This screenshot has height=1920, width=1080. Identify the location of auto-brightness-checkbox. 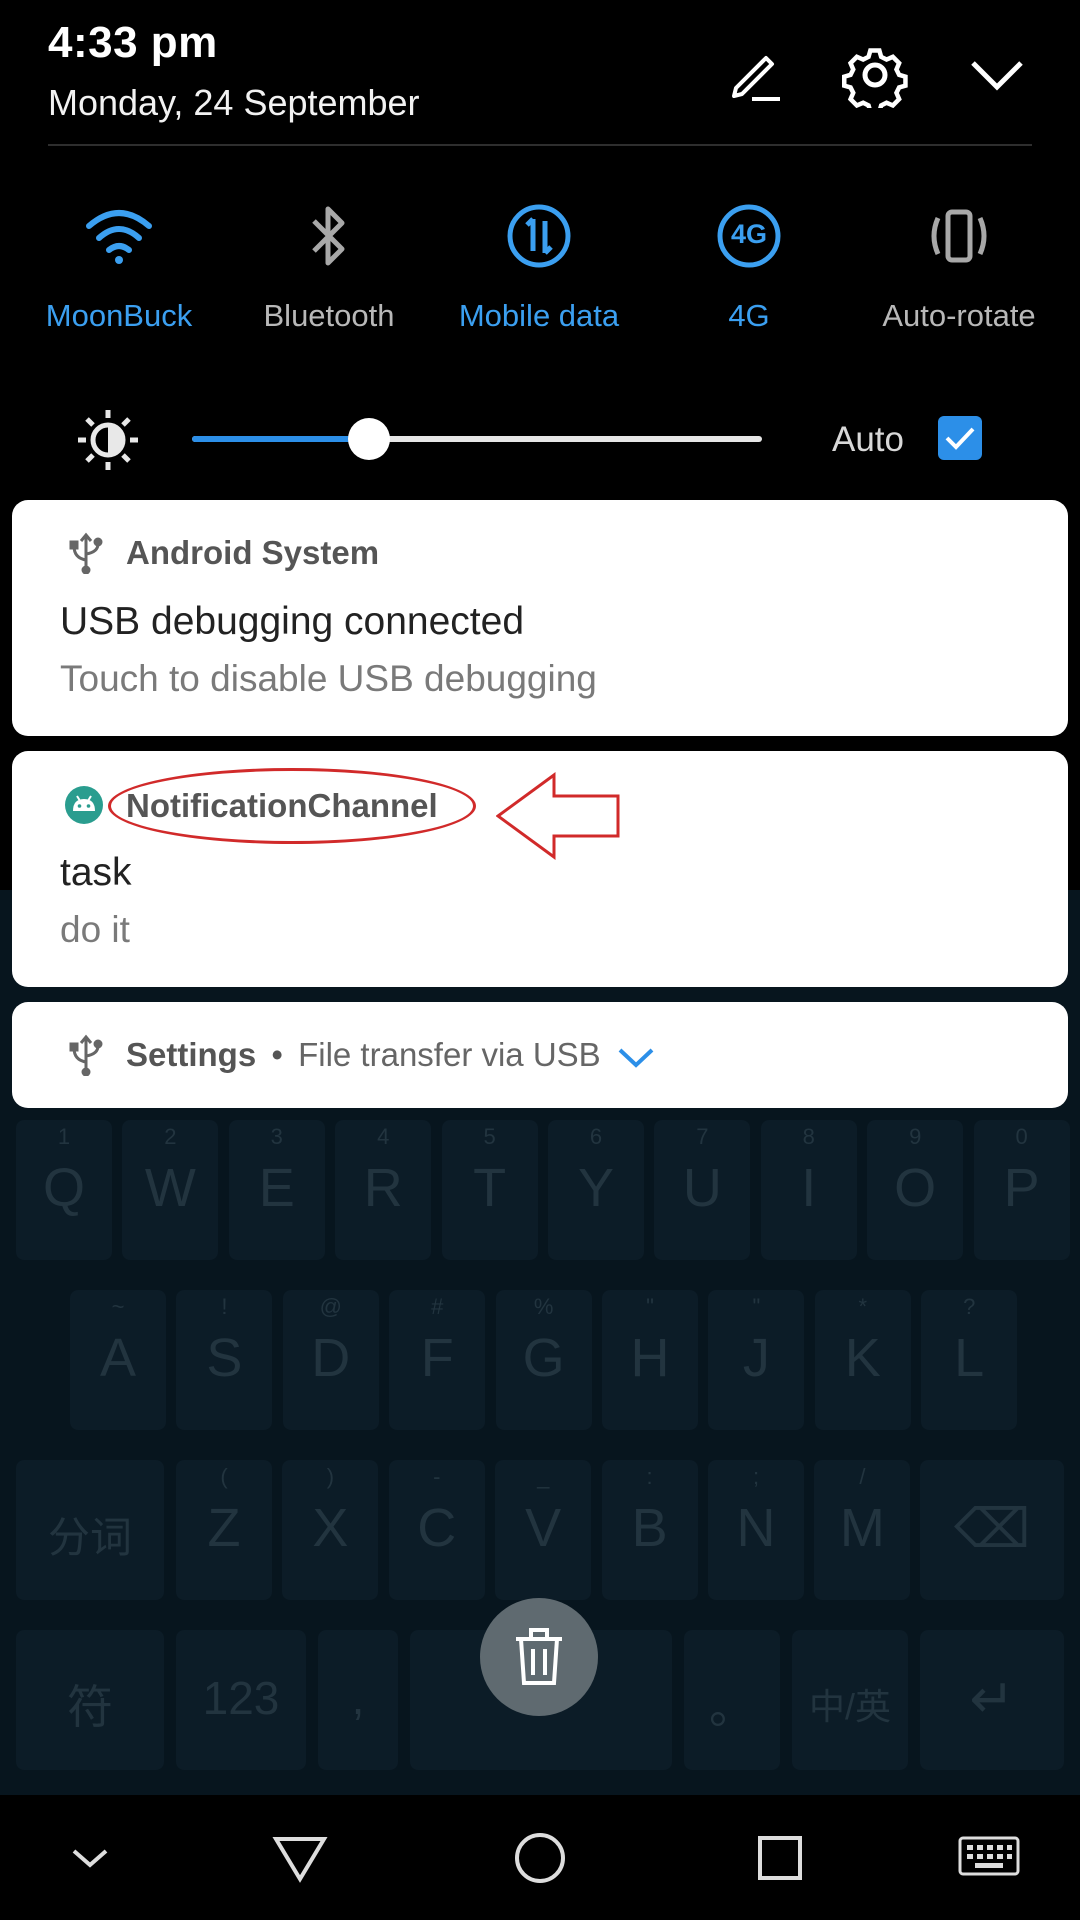
(960, 438).